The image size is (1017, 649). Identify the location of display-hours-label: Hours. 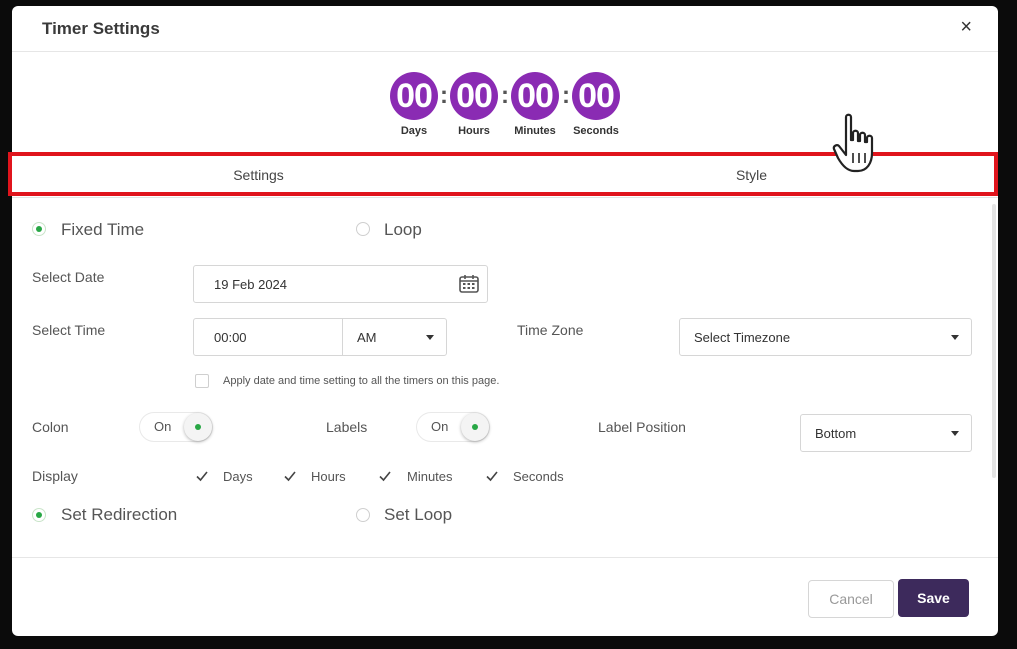
(328, 476).